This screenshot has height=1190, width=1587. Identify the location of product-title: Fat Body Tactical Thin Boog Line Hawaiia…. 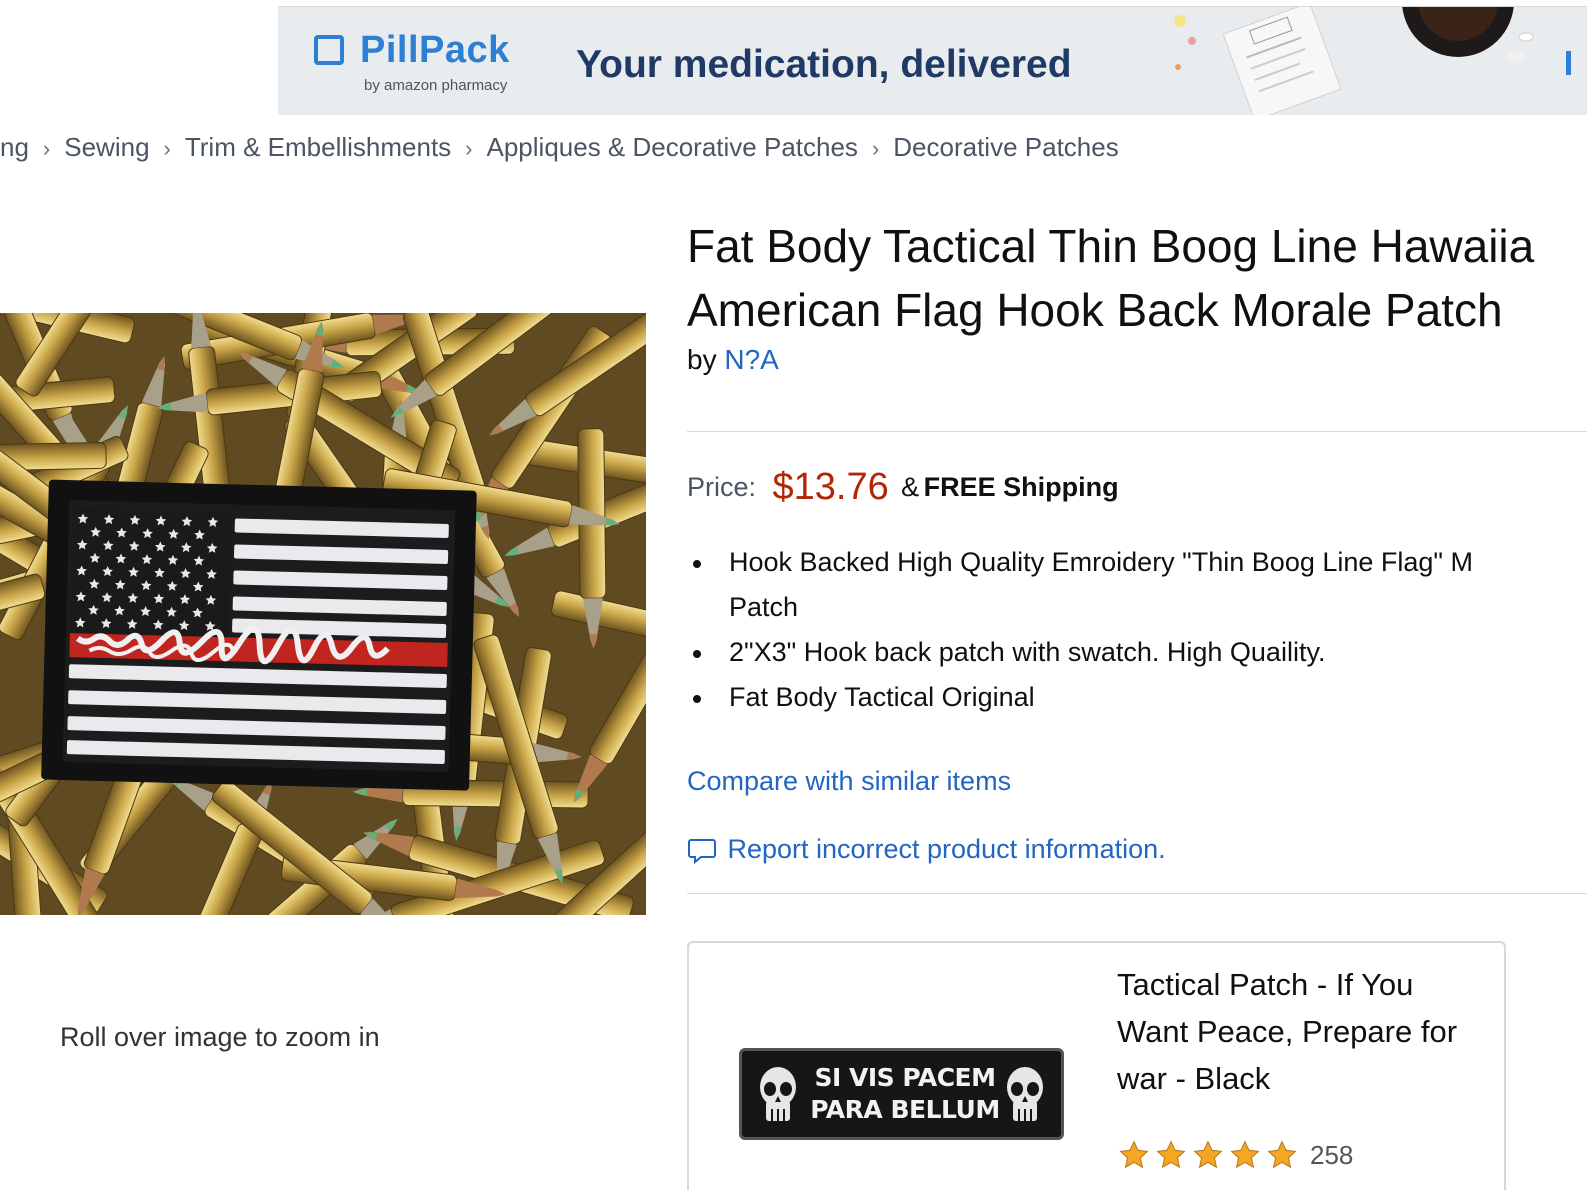
(1137, 278).